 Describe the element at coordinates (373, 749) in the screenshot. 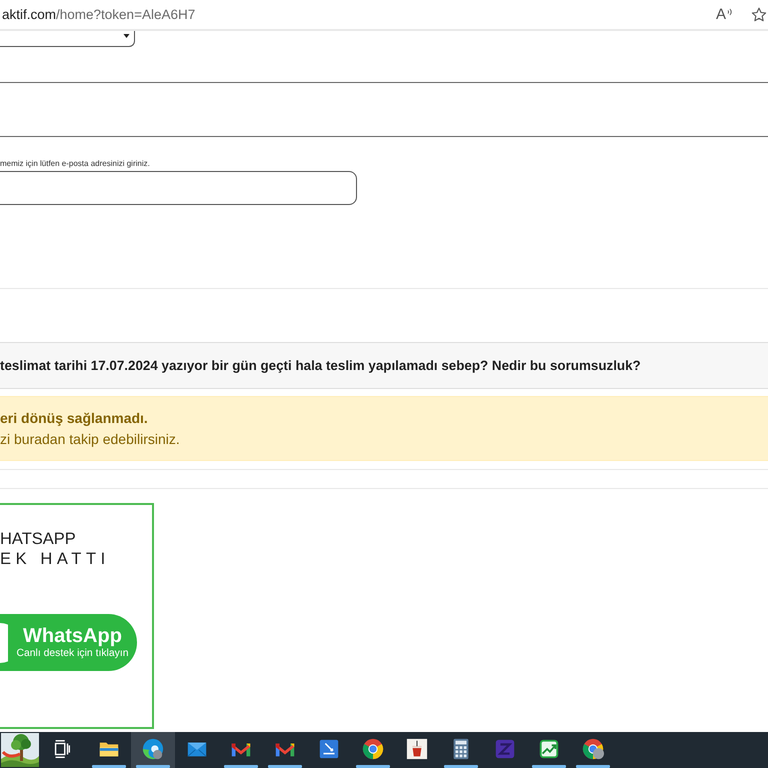

I see `ring-logo-icon` at that location.